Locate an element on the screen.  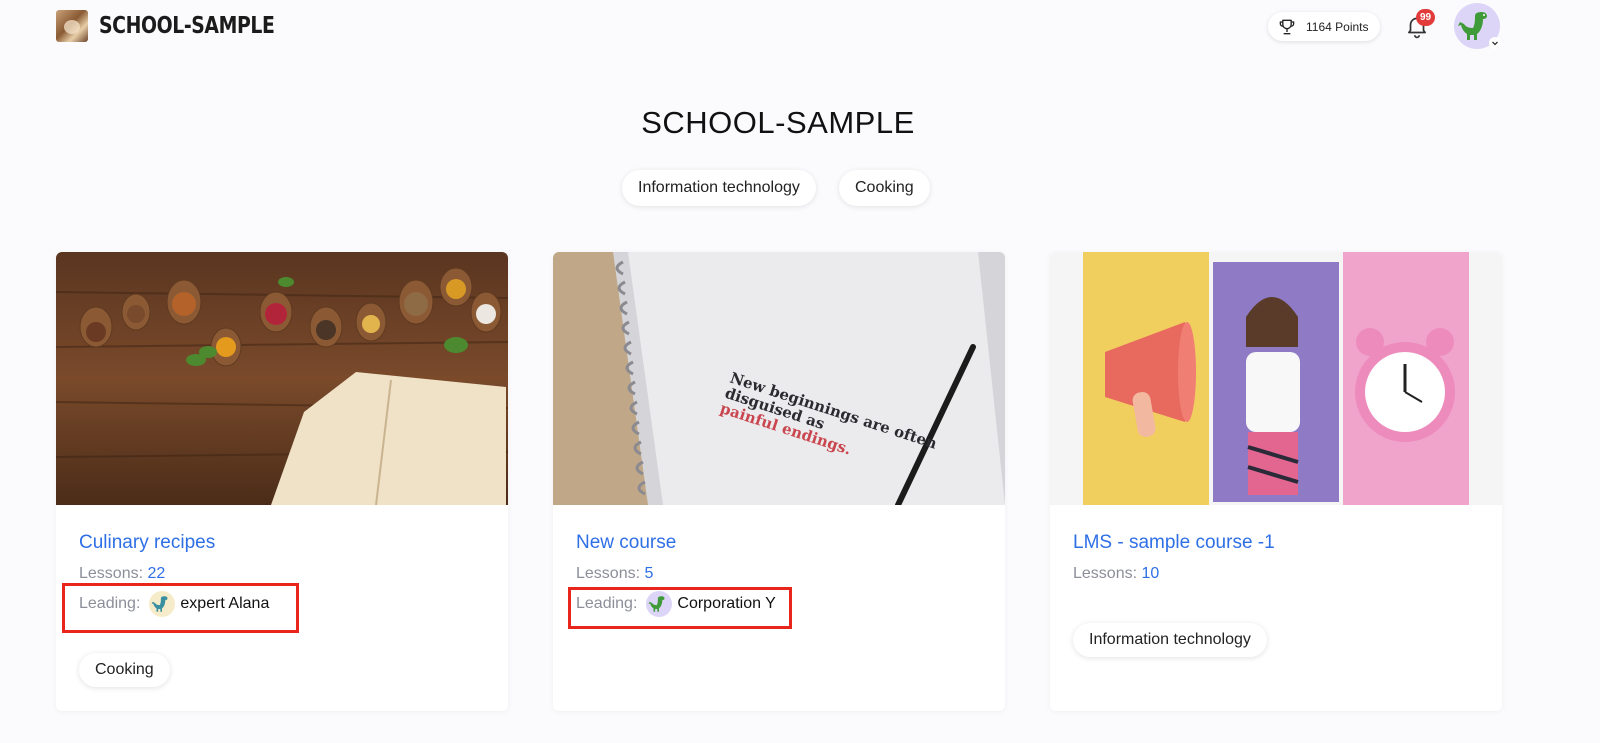
course-tag: Cooking is located at coordinates (124, 670).